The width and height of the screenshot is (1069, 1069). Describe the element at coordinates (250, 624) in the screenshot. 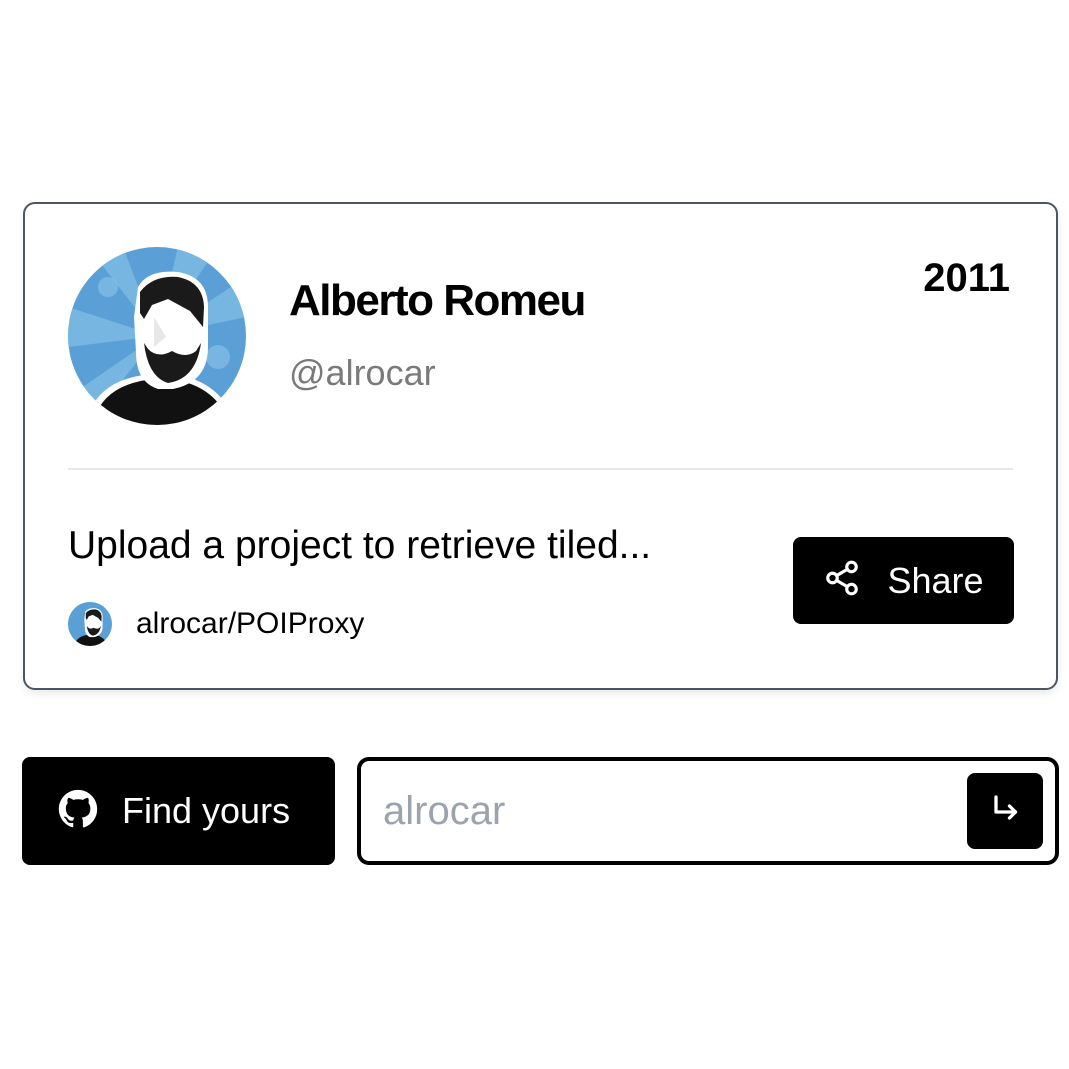

I see `repo-name: alrocar/POIProxy` at that location.